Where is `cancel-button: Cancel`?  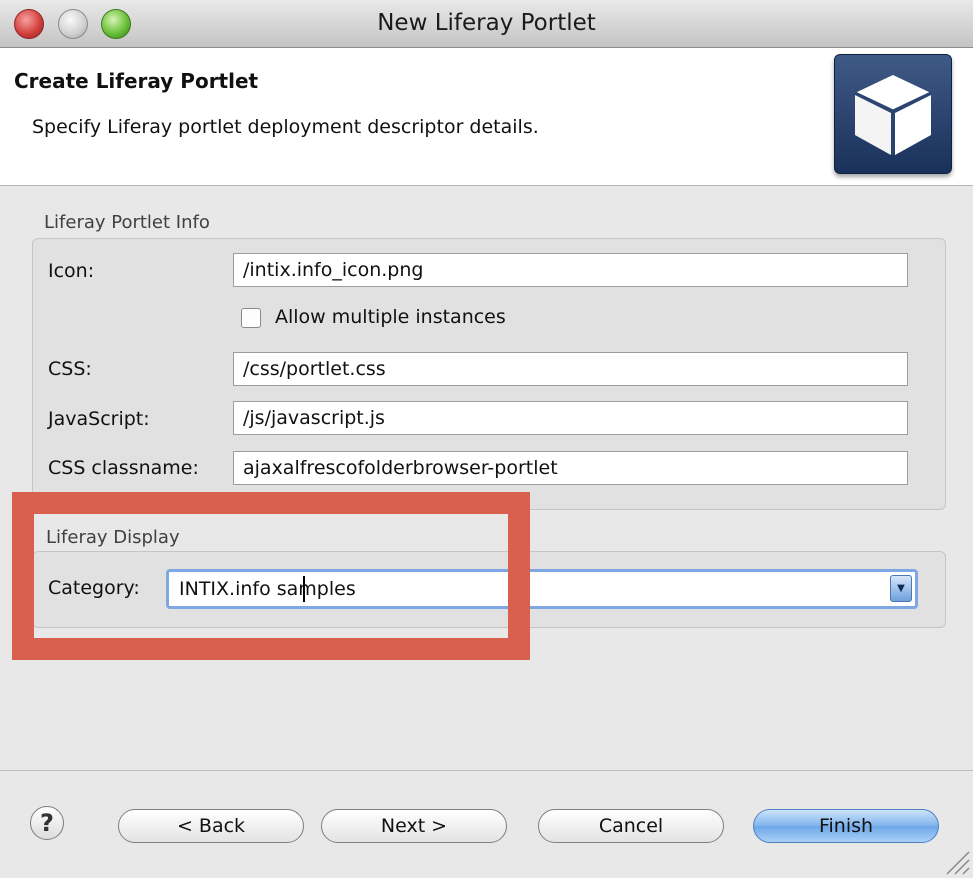 cancel-button: Cancel is located at coordinates (631, 826).